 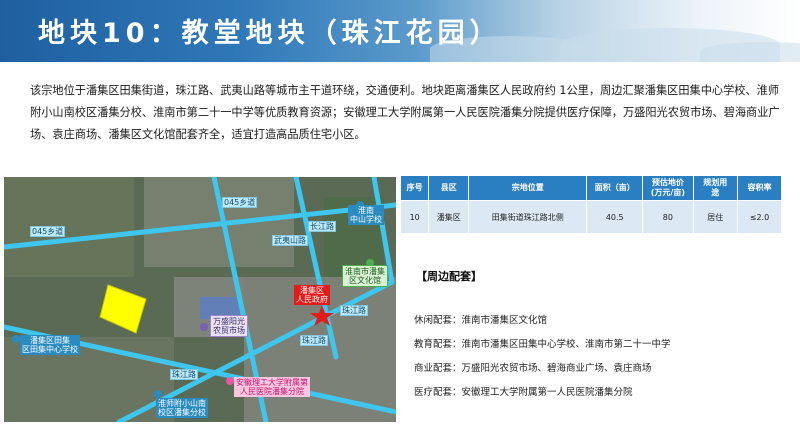 I want to click on amenity-value: 淮南市潘集区文化馆, so click(x=504, y=320).